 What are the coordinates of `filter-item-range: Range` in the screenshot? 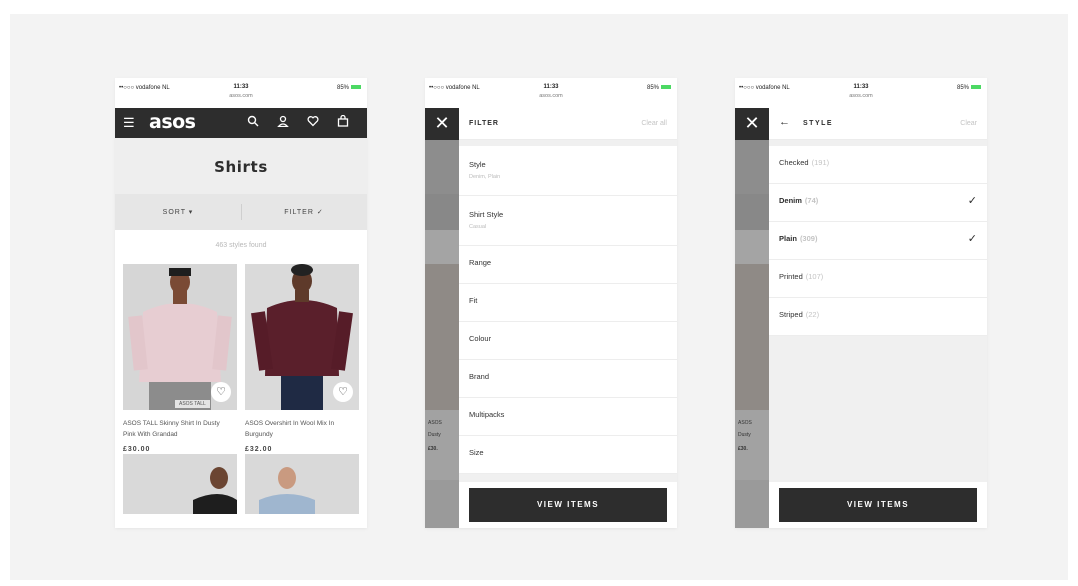 It's located at (568, 265).